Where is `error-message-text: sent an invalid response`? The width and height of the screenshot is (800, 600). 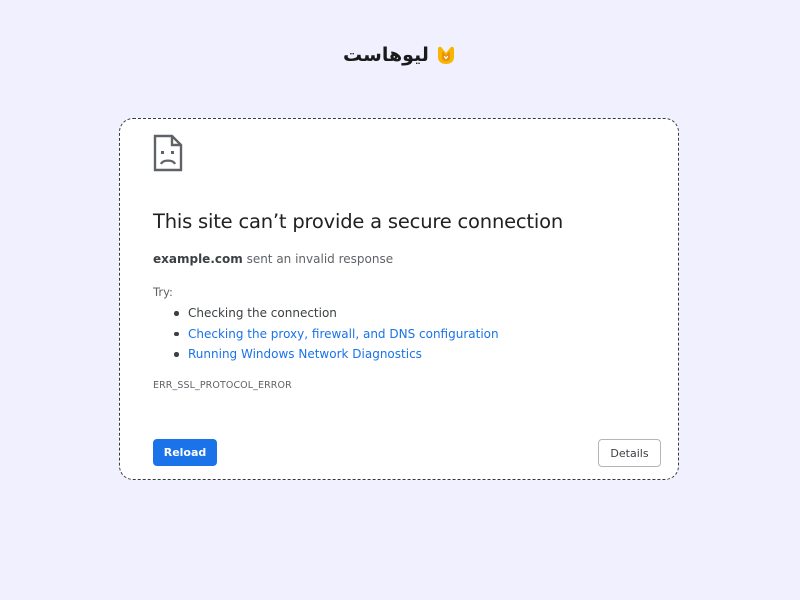 error-message-text: sent an invalid response is located at coordinates (318, 259).